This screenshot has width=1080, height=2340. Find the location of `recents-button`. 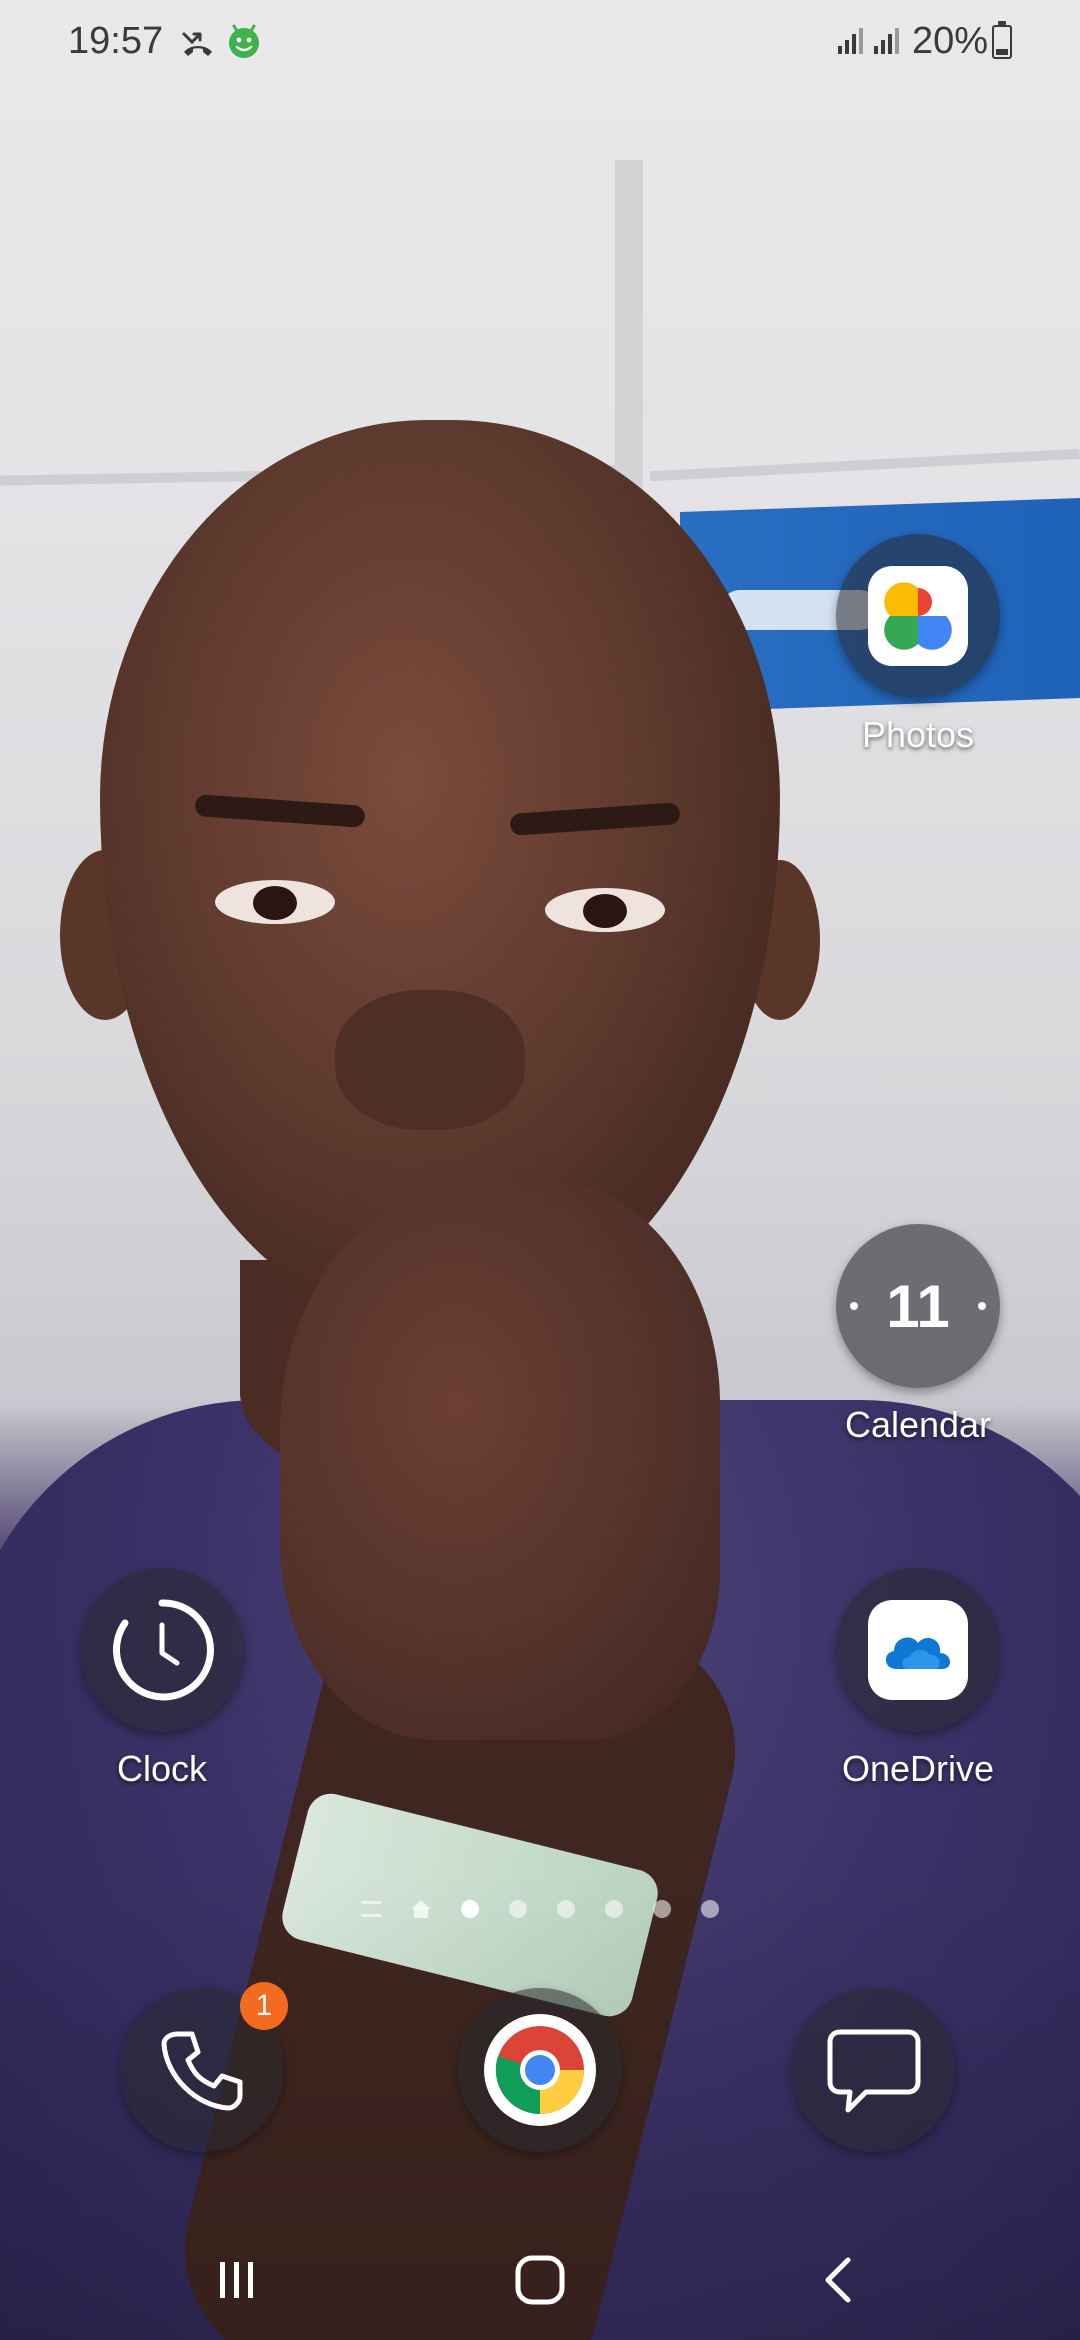

recents-button is located at coordinates (236, 2280).